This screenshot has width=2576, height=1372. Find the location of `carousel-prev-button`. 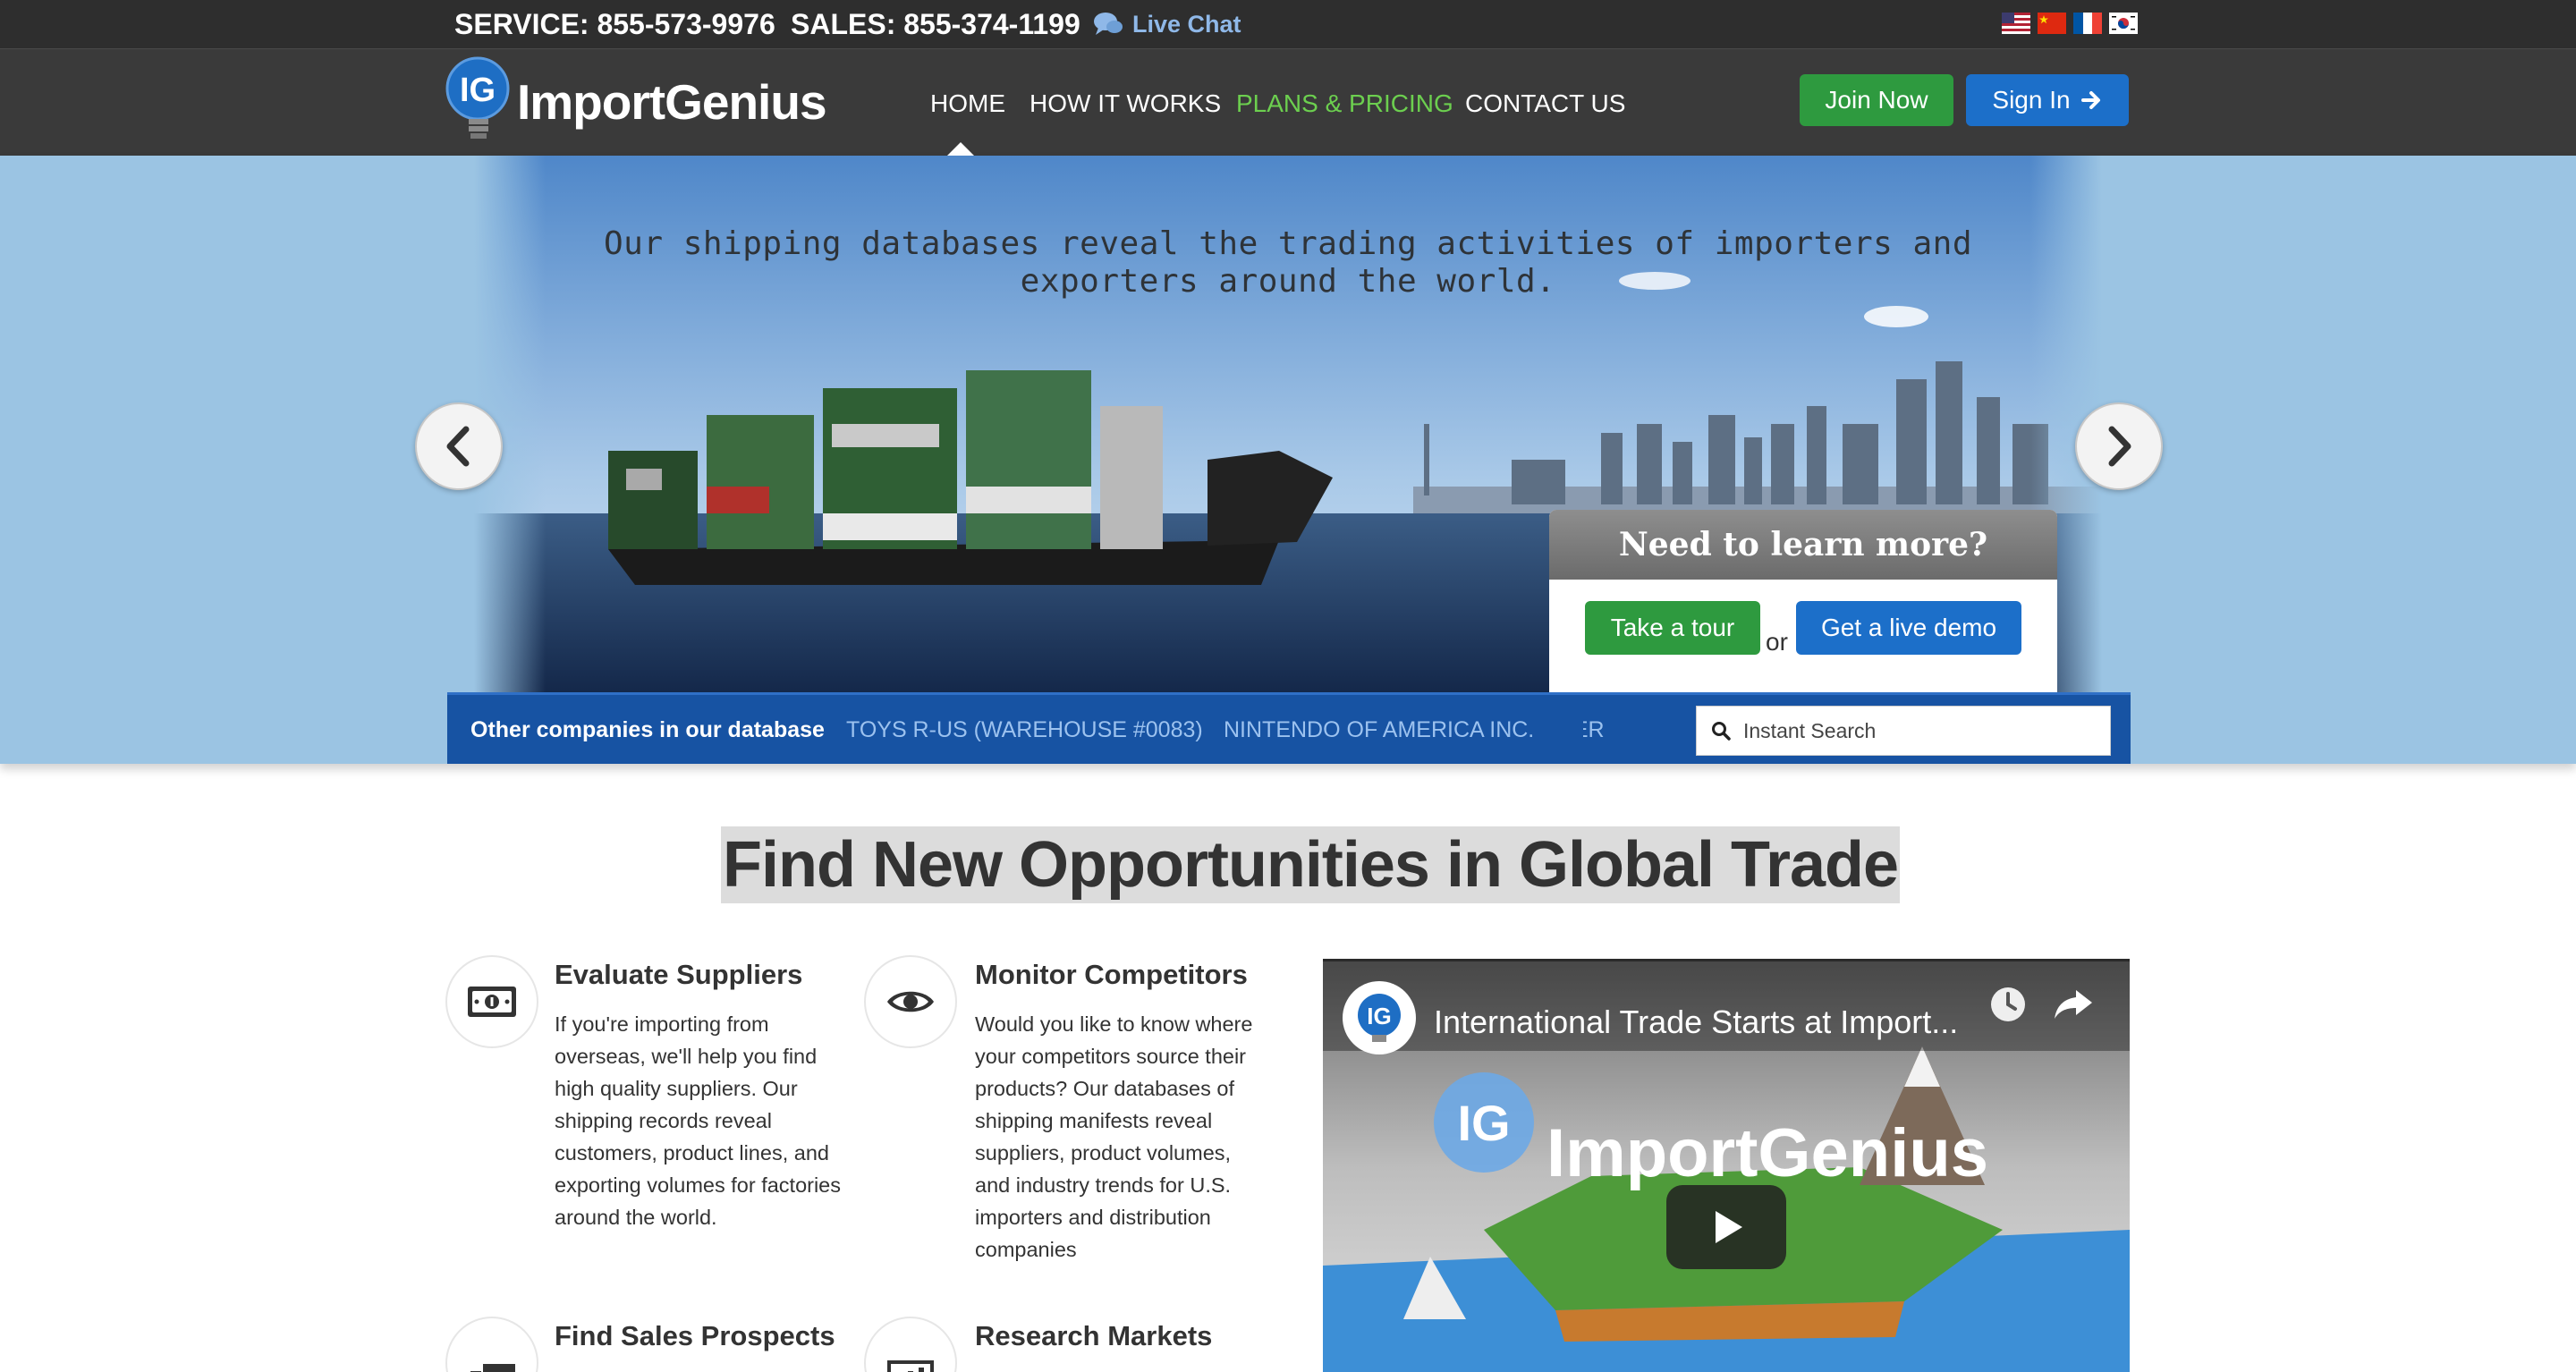

carousel-prev-button is located at coordinates (459, 446).